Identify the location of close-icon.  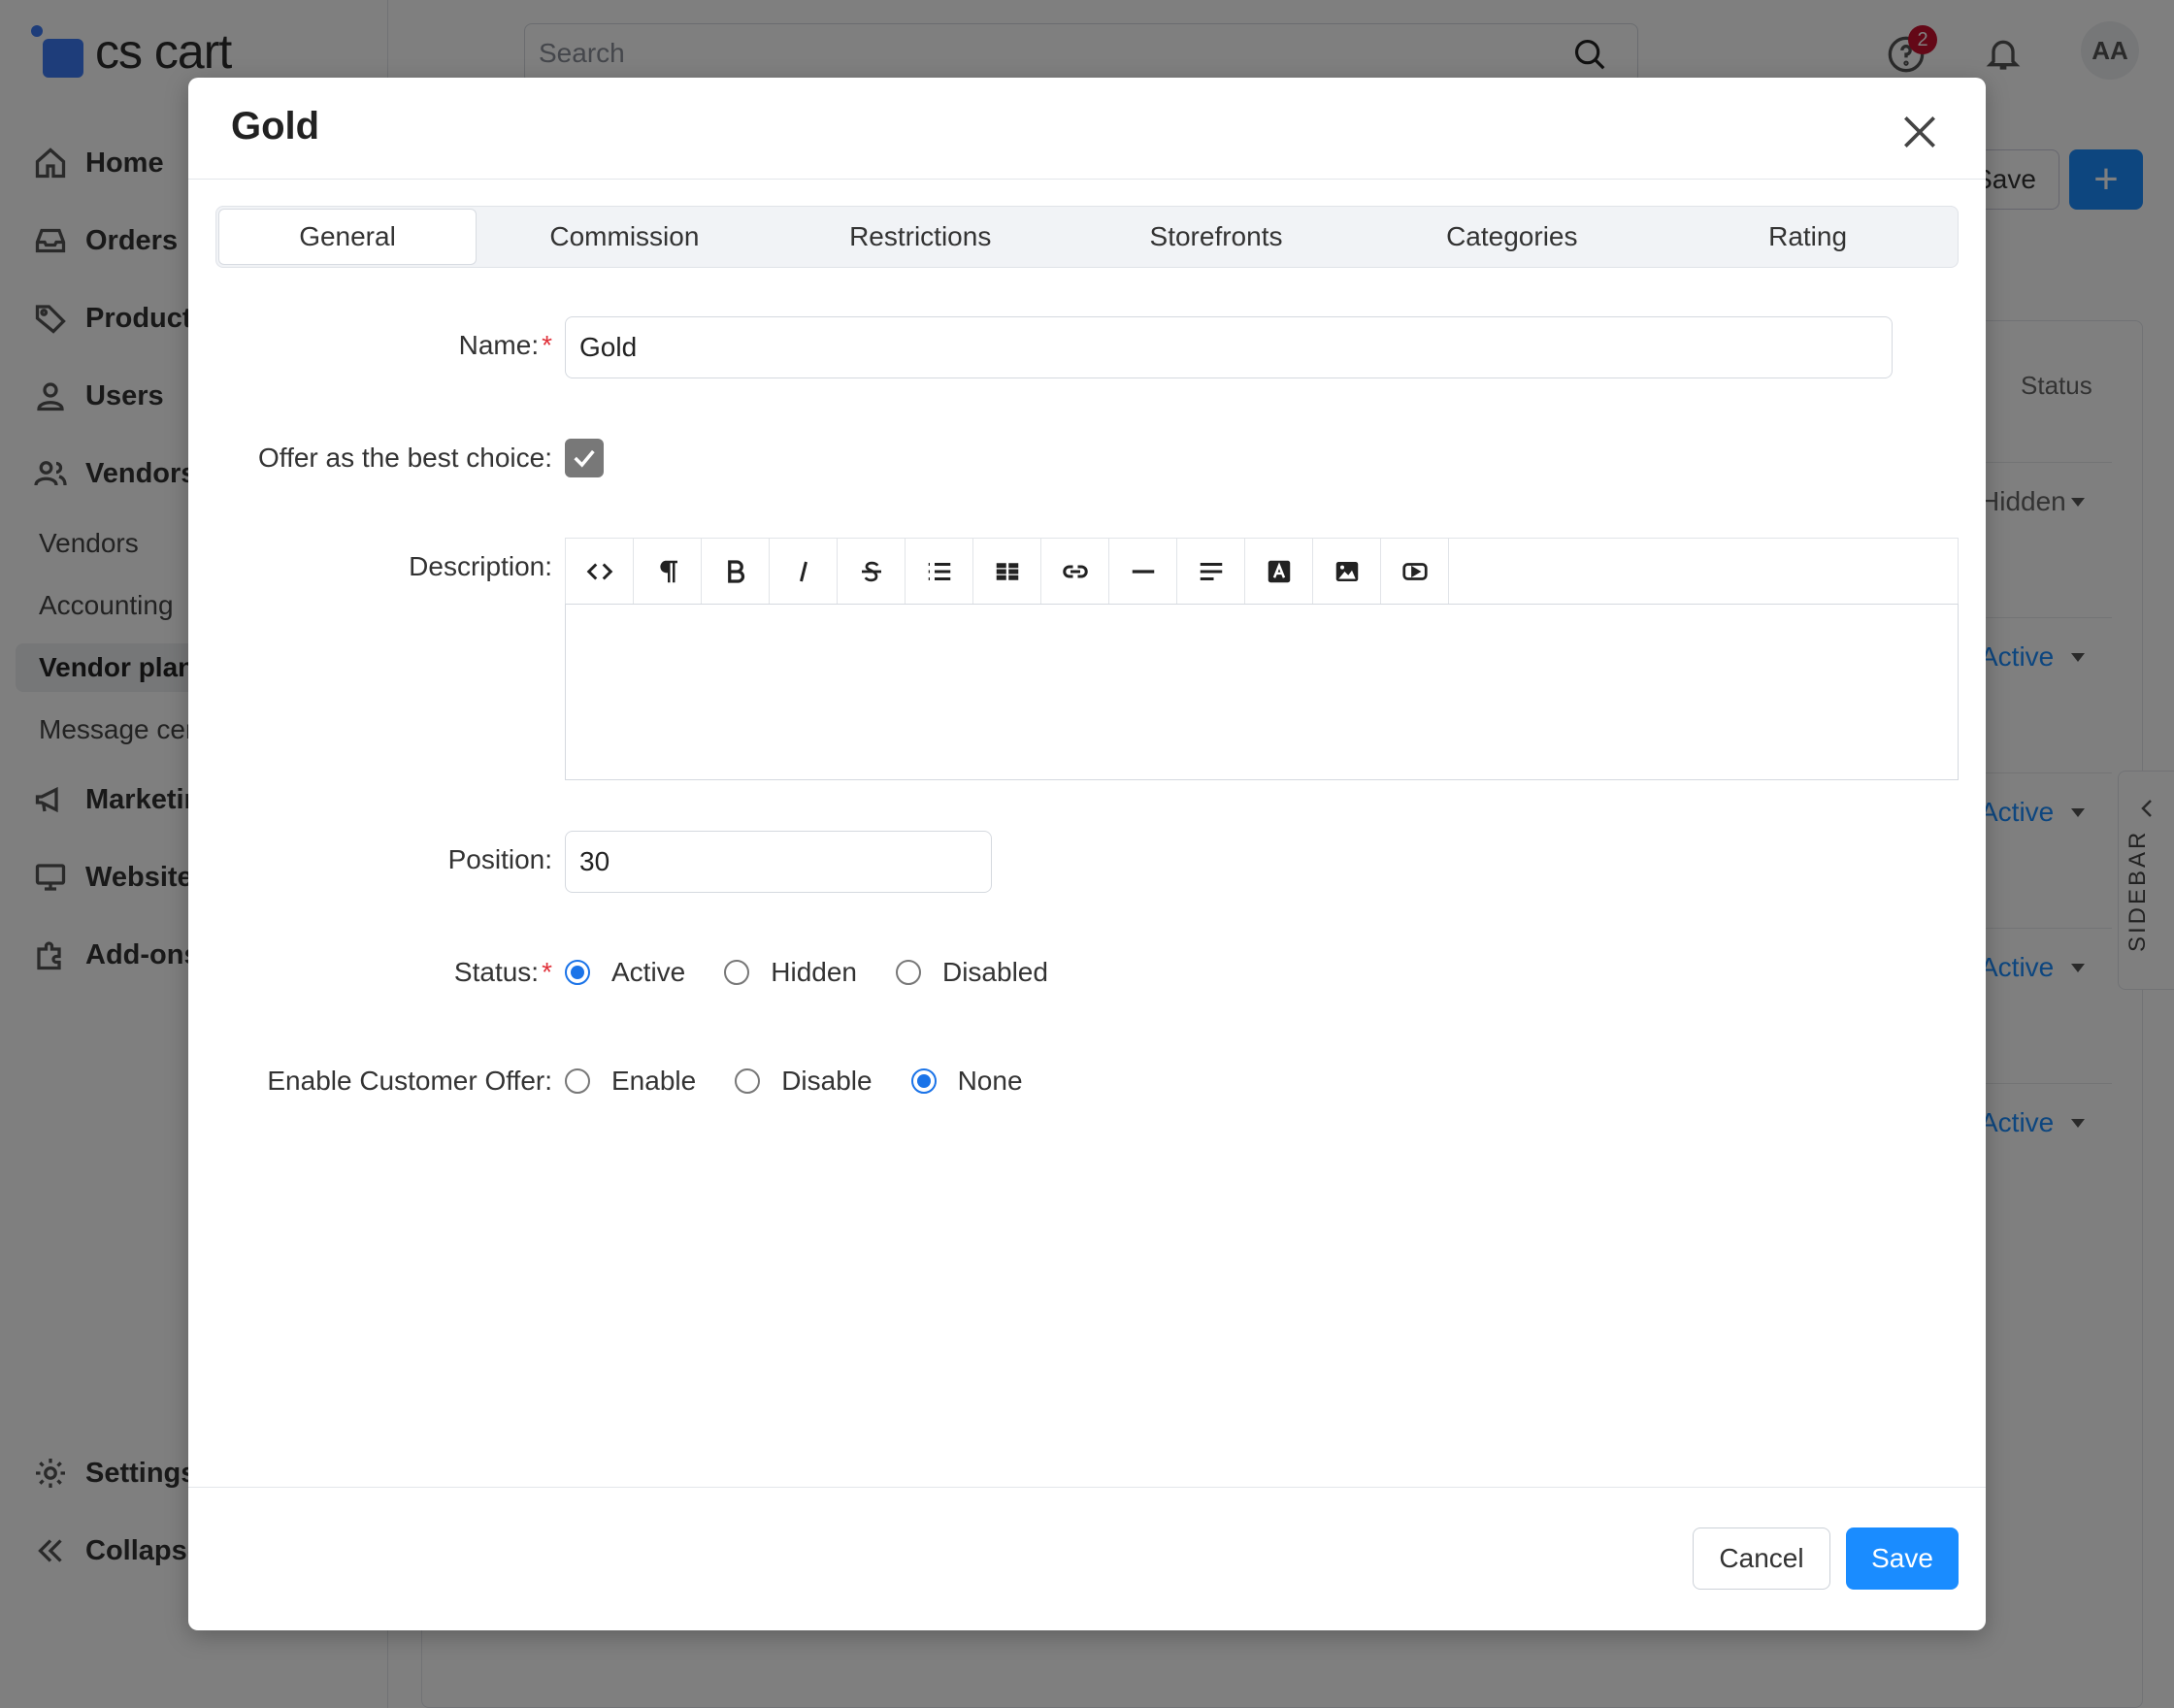
(1919, 132).